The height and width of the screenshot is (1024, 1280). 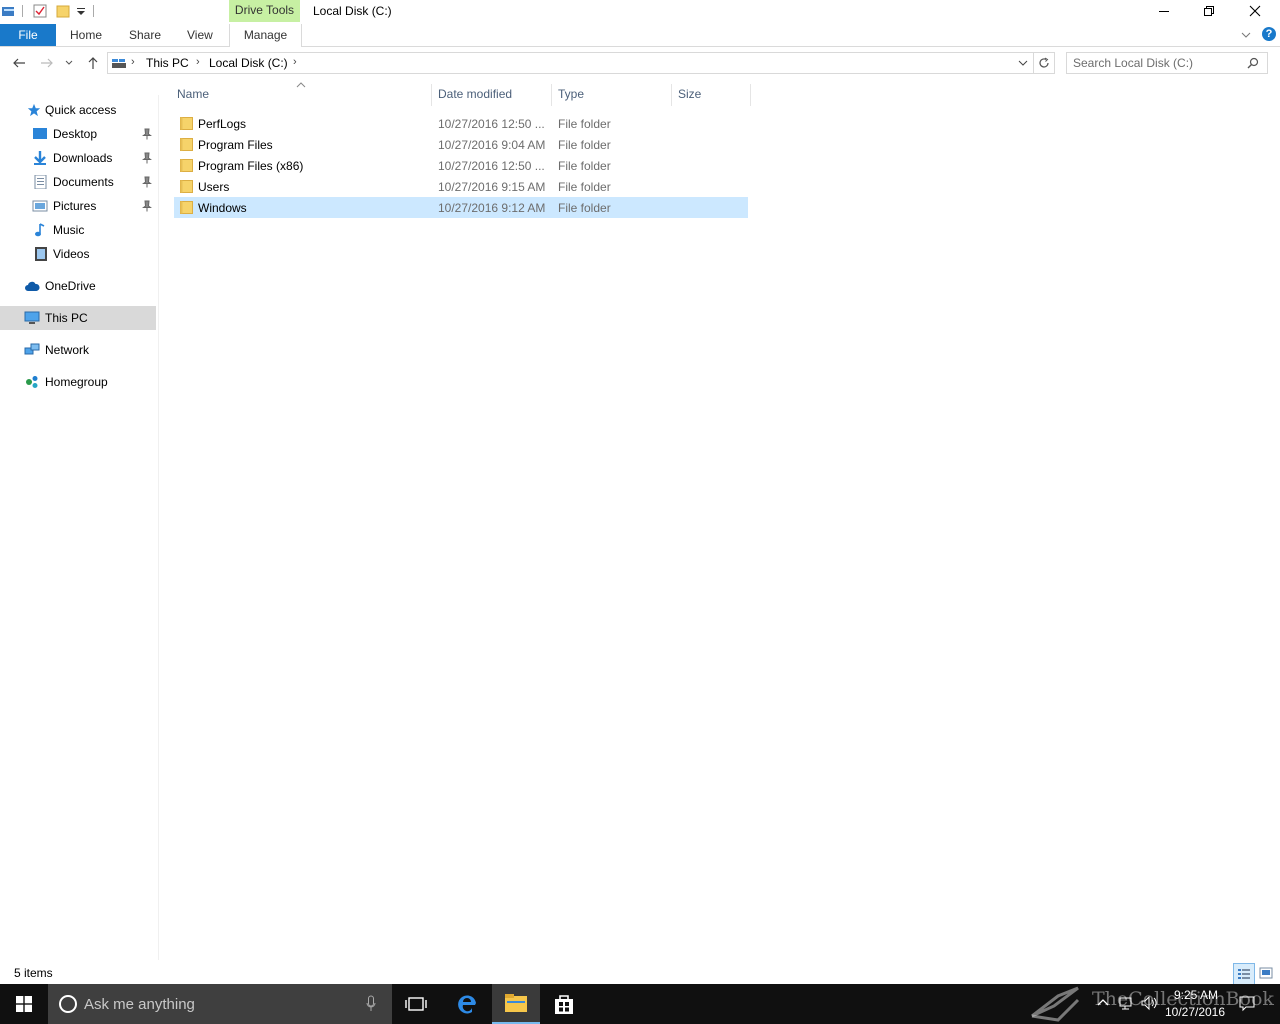 I want to click on nav-item-music: Music, so click(x=78, y=230).